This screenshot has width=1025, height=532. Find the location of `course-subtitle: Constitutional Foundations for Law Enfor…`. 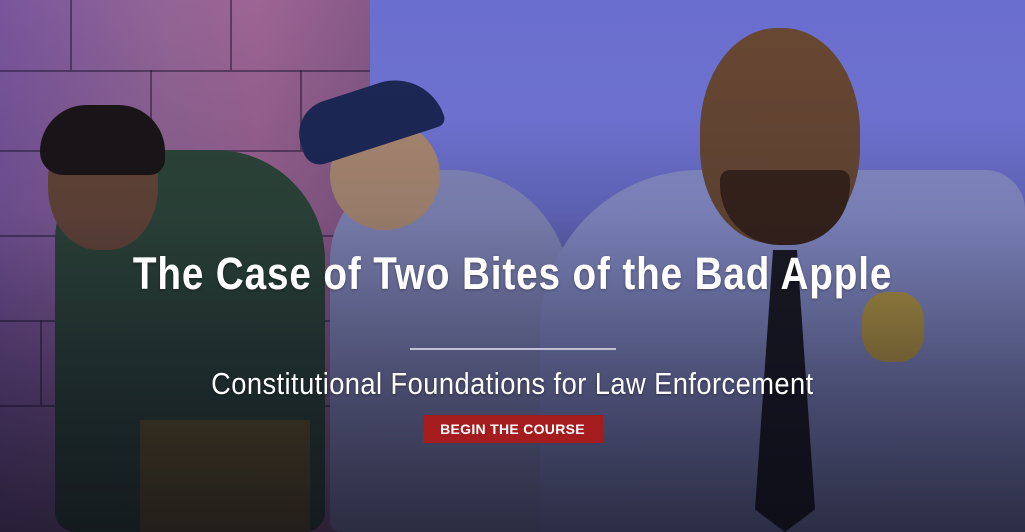

course-subtitle: Constitutional Foundations for Law Enfor… is located at coordinates (512, 384).